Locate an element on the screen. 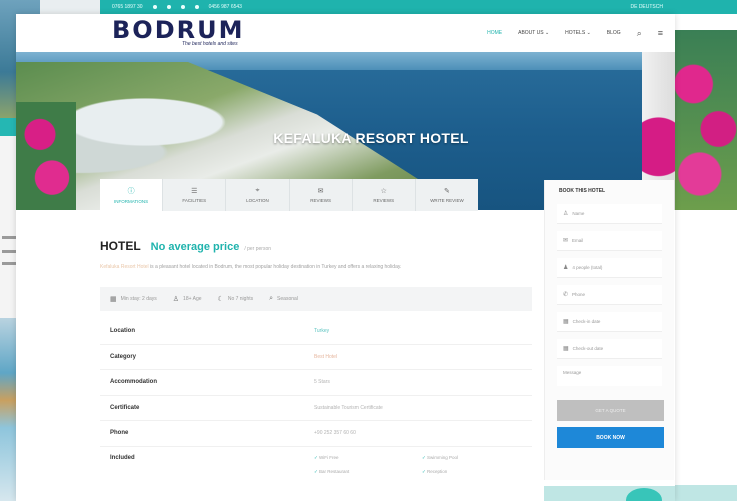 This screenshot has height=501, width=737. info-row: Phone +90 252 357 60 60 is located at coordinates (316, 434).